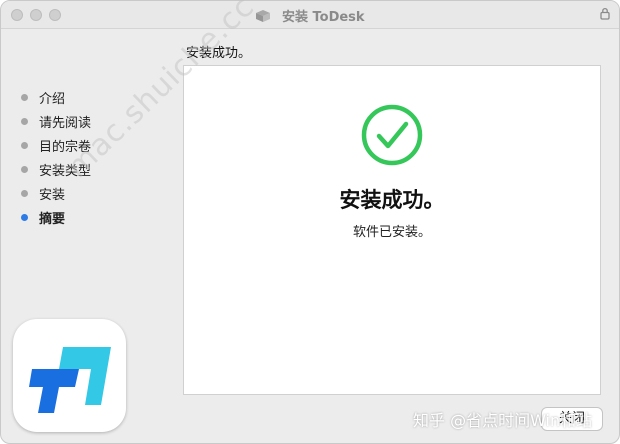 The width and height of the screenshot is (620, 444). I want to click on success-check-icon, so click(392, 135).